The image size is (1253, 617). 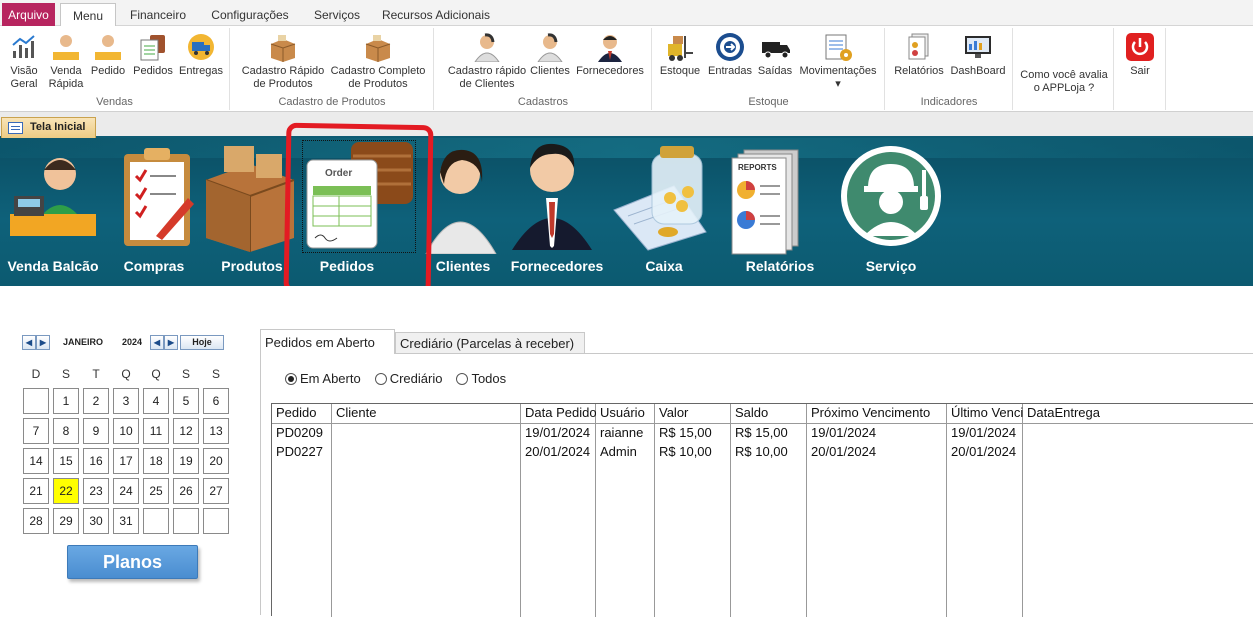 What do you see at coordinates (96, 401) in the screenshot?
I see `calendar-day: 2` at bounding box center [96, 401].